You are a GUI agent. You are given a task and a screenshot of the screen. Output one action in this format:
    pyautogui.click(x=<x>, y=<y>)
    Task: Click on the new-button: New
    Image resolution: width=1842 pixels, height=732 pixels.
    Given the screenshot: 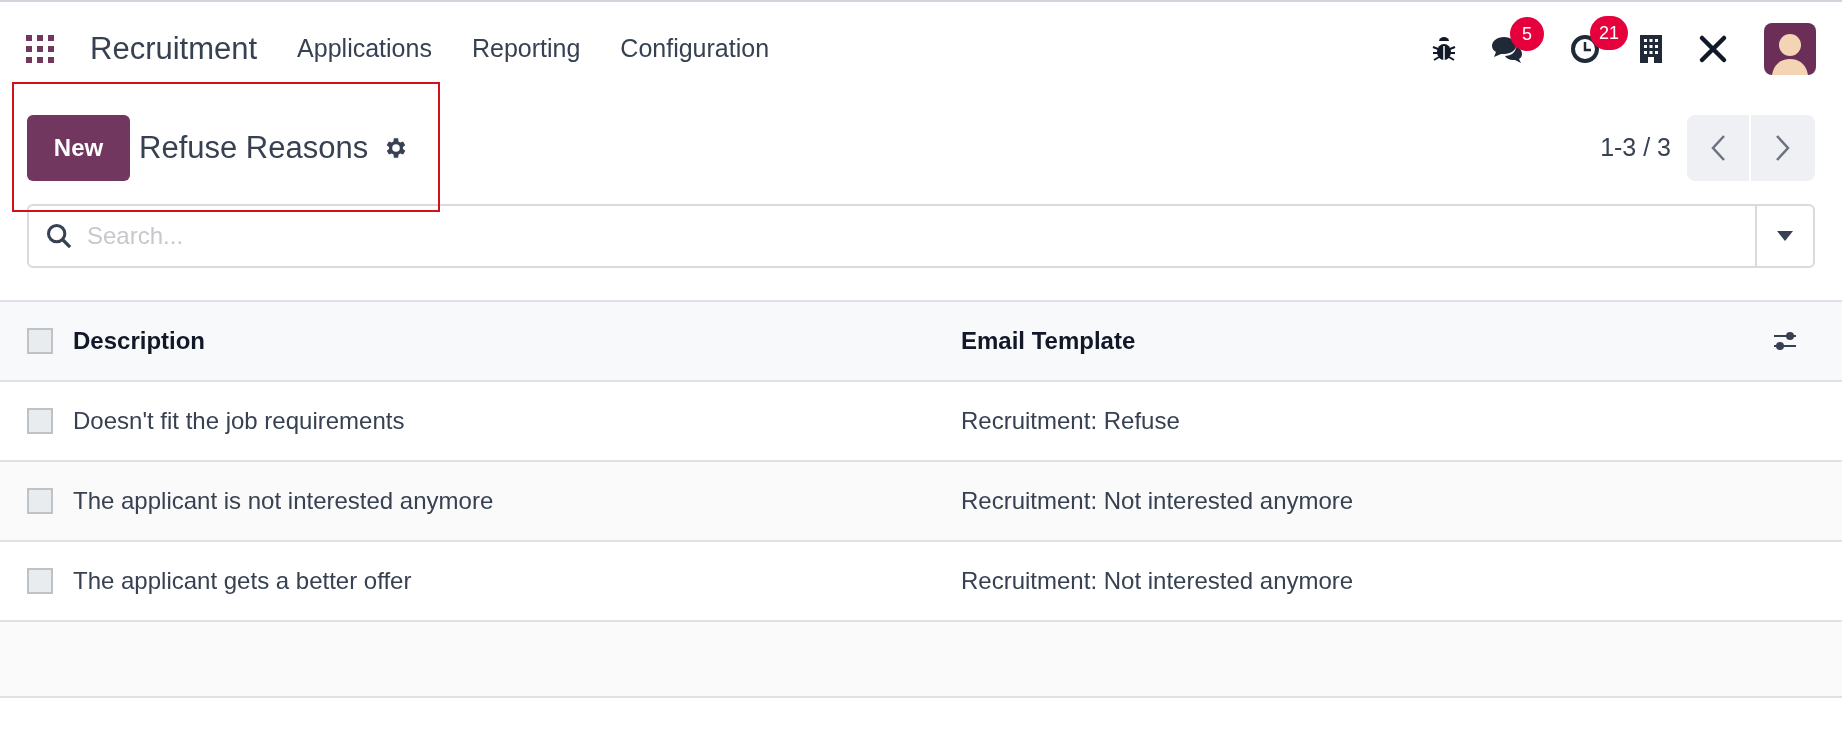 What is the action you would take?
    pyautogui.click(x=78, y=148)
    